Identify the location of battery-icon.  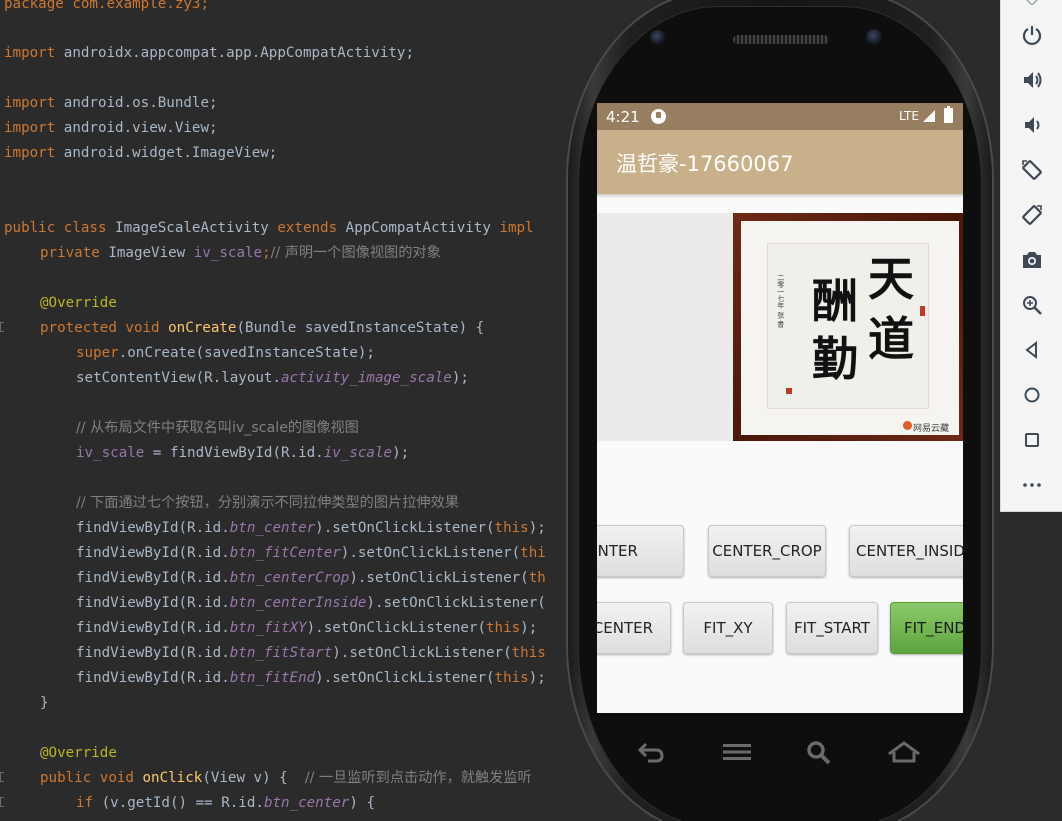
(948, 114).